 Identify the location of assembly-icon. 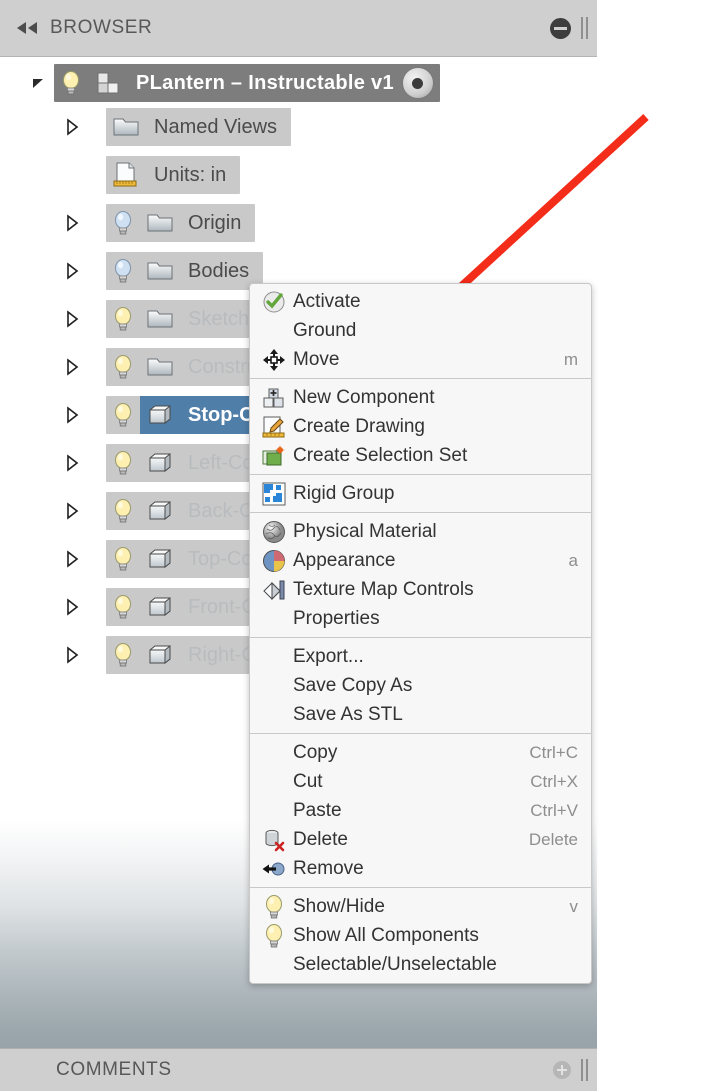
(108, 83).